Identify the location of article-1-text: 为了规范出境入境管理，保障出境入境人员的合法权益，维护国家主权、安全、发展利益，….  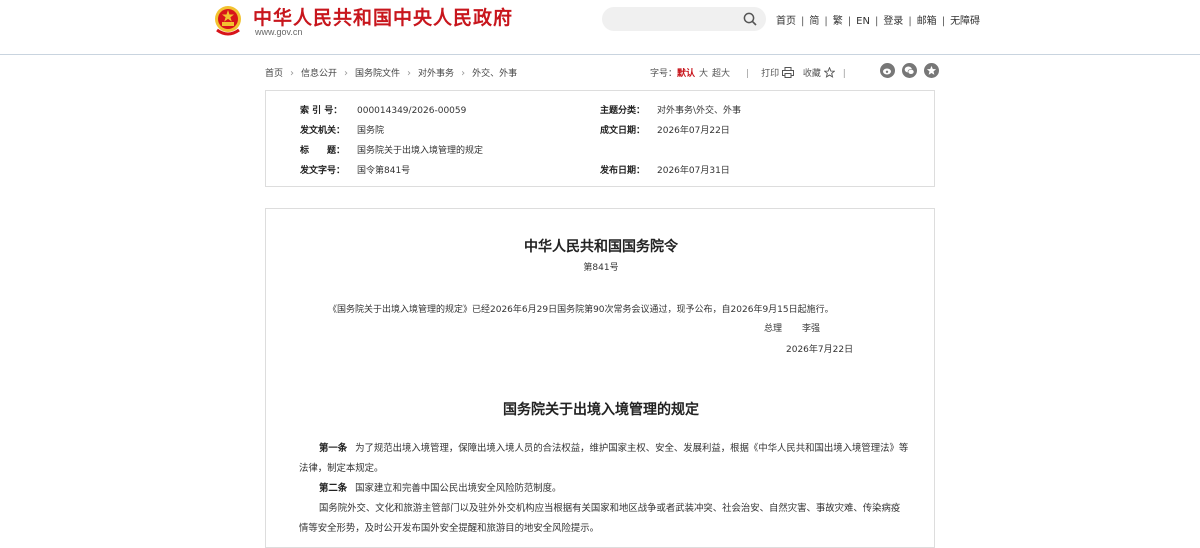
(604, 458).